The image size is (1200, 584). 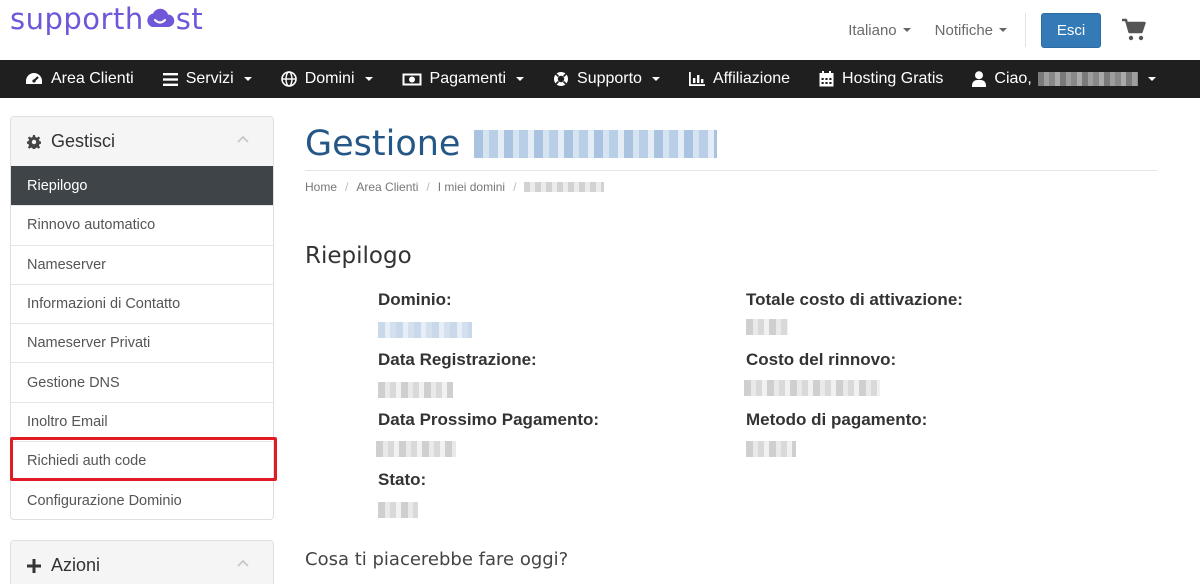 What do you see at coordinates (77, 19) in the screenshot?
I see `logo-text-left: supporth` at bounding box center [77, 19].